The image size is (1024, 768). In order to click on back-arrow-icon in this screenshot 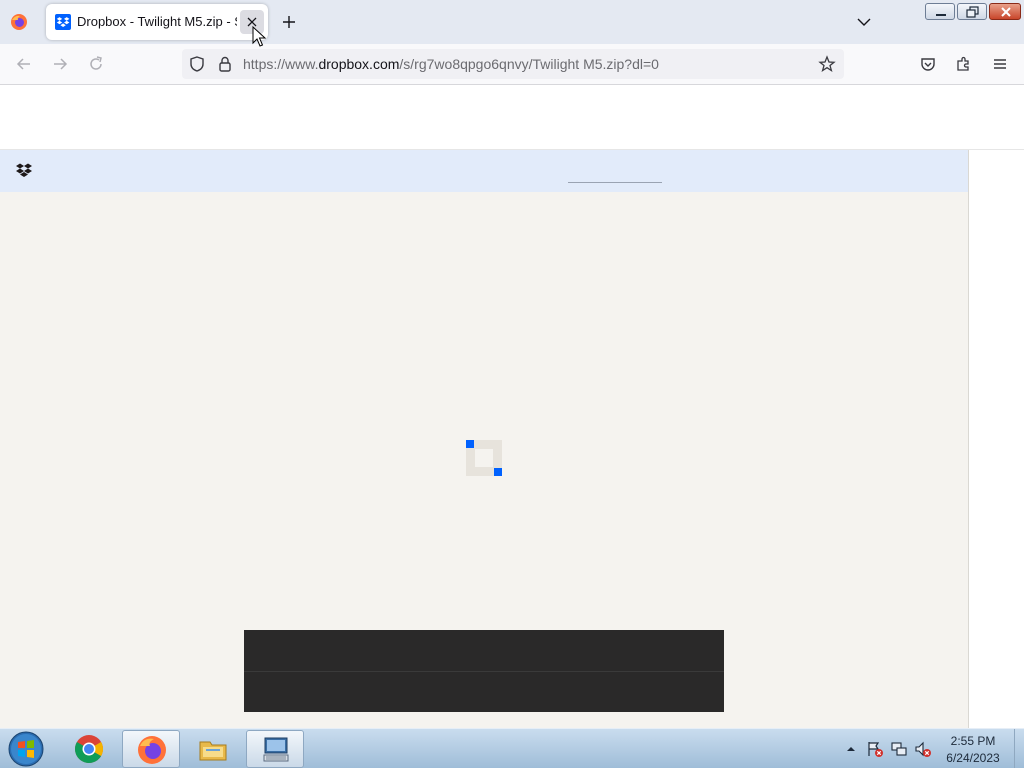, I will do `click(24, 64)`.